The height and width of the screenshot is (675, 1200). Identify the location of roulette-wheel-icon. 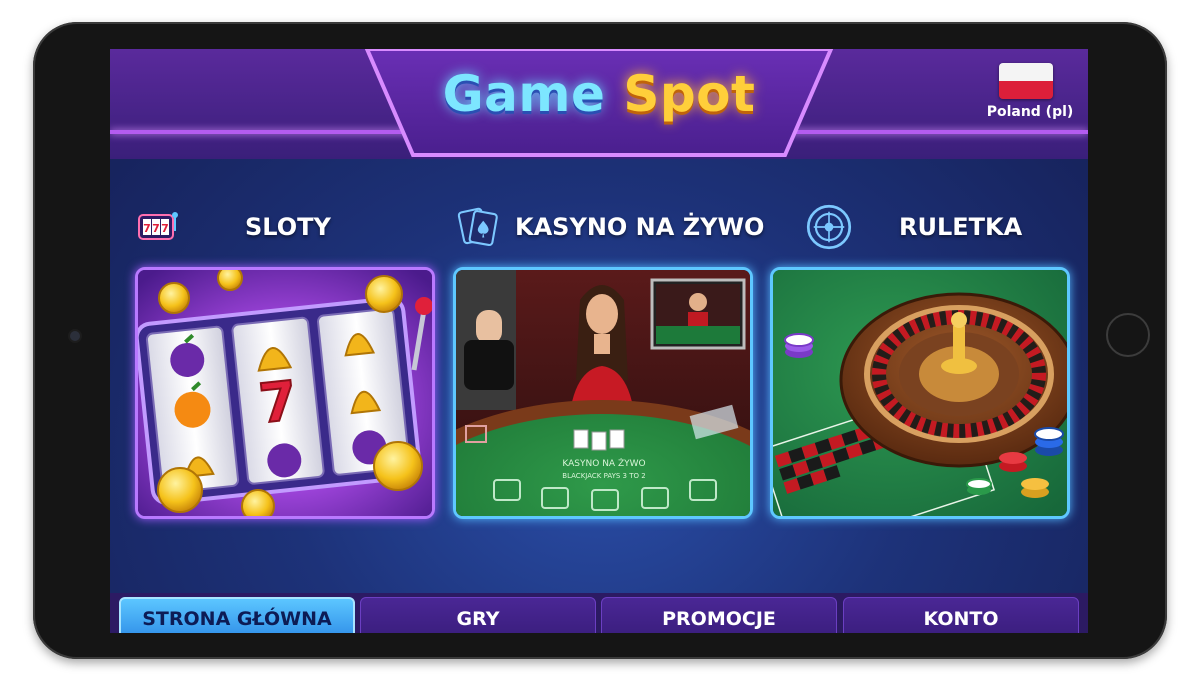
(829, 227).